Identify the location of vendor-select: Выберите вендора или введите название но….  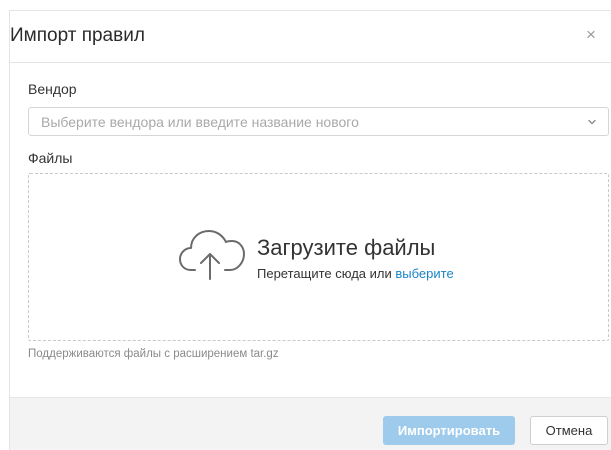
(318, 121).